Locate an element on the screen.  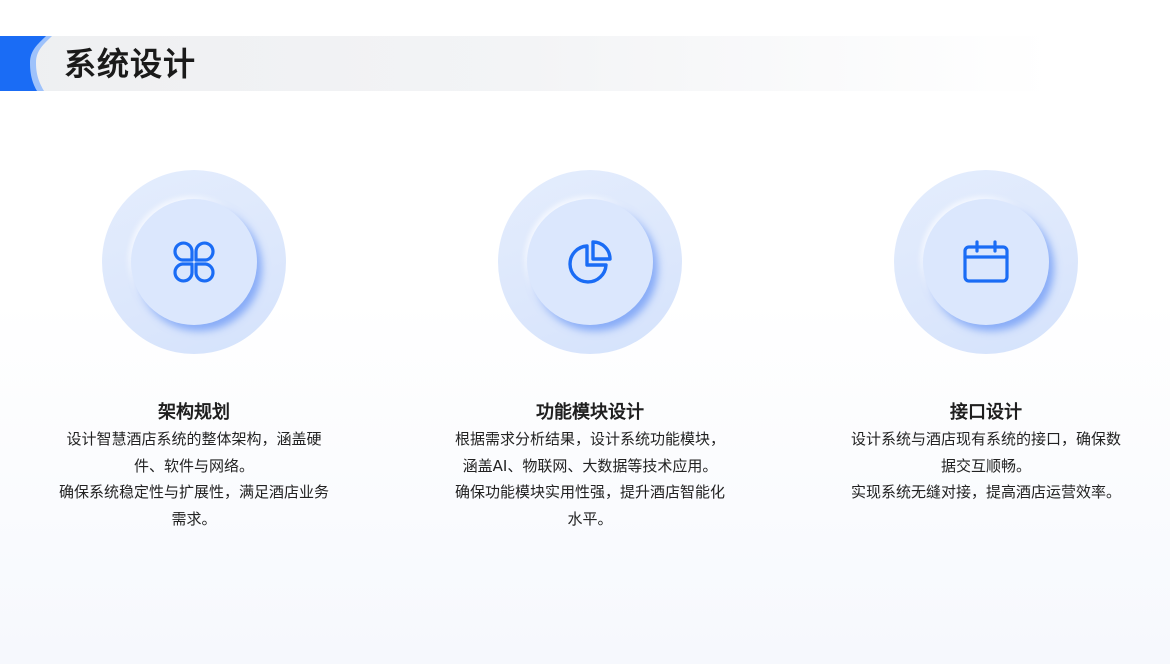
card-title: 功能模块设计 is located at coordinates (590, 412).